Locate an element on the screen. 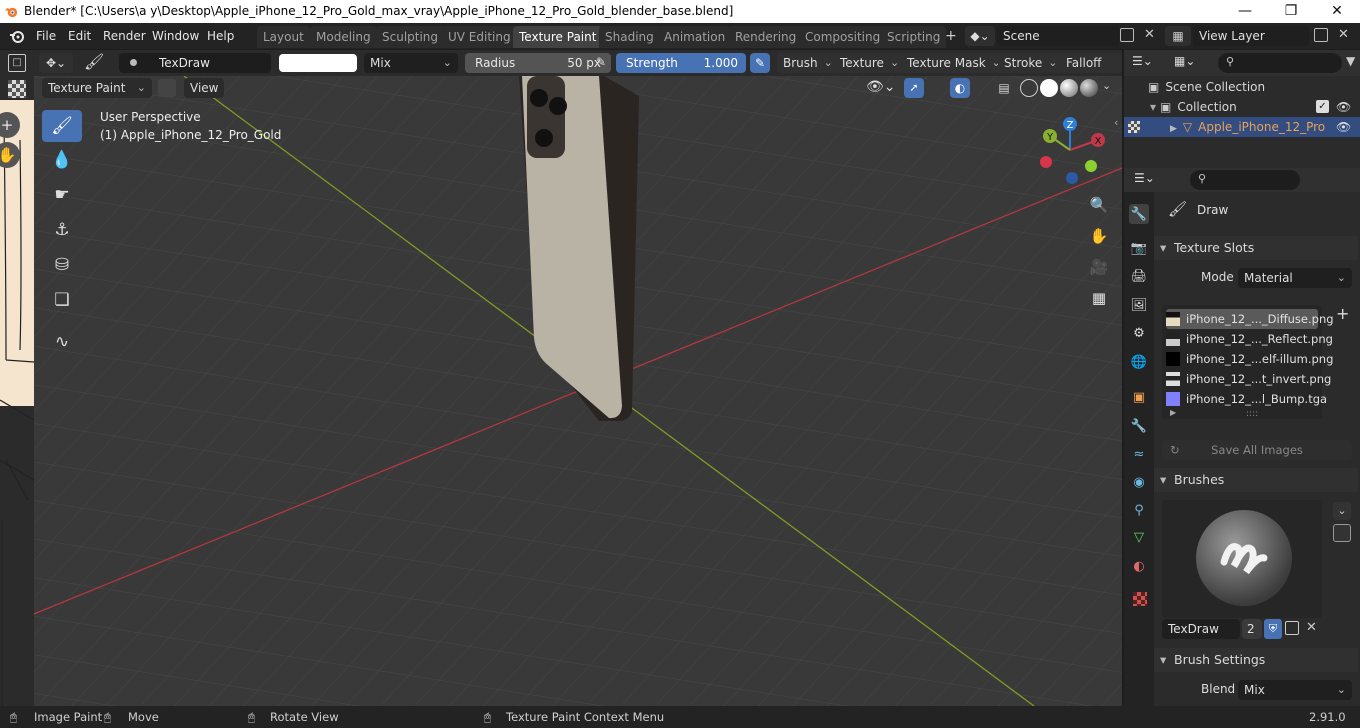 The image size is (1360, 728). material-tab-icon: ◐ is located at coordinates (1139, 566).